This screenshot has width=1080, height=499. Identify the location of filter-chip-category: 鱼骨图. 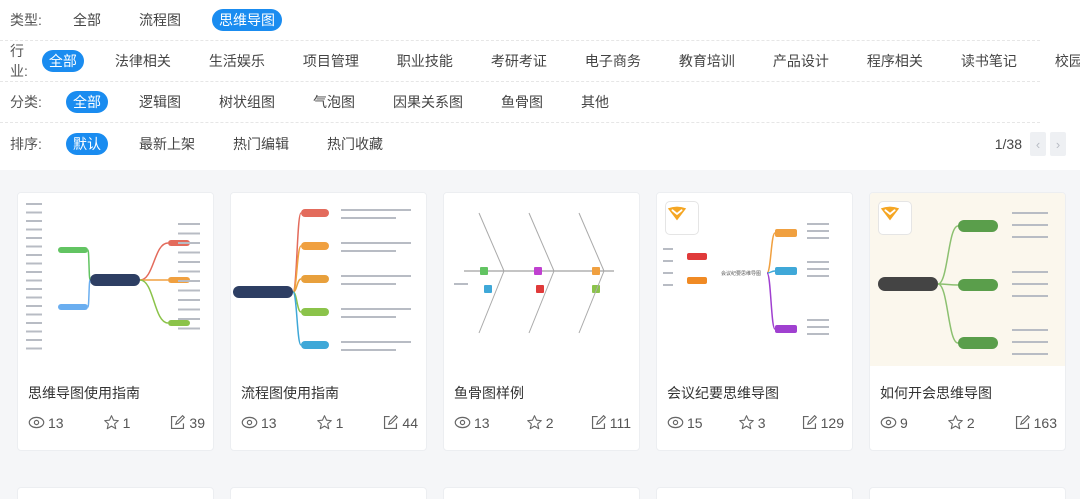
(522, 102).